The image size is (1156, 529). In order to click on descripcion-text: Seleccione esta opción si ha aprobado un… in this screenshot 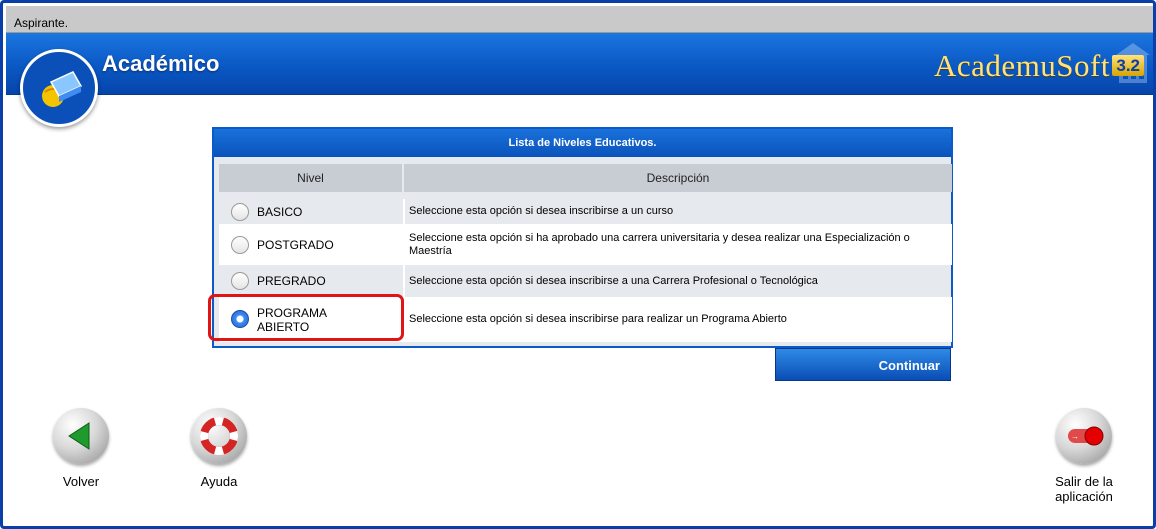, I will do `click(659, 244)`.